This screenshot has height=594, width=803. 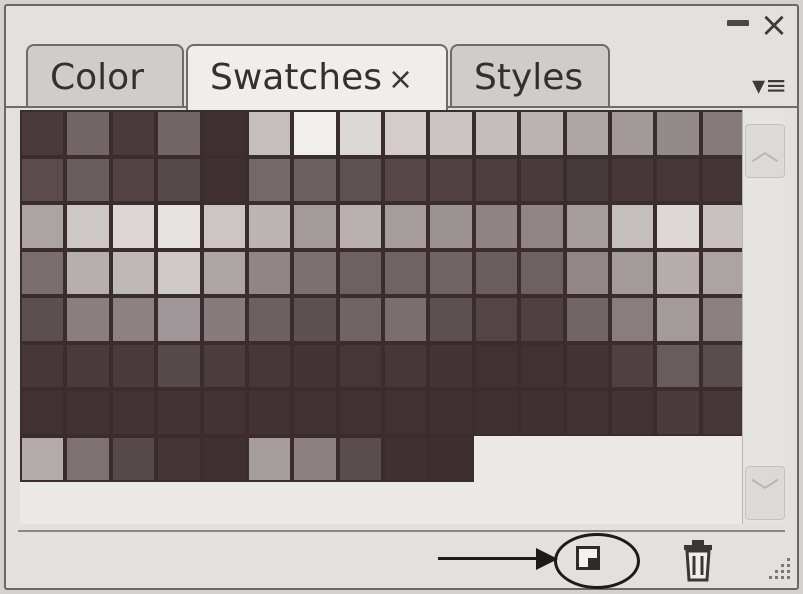 I want to click on scroll-down-button: ﹀, so click(x=765, y=493).